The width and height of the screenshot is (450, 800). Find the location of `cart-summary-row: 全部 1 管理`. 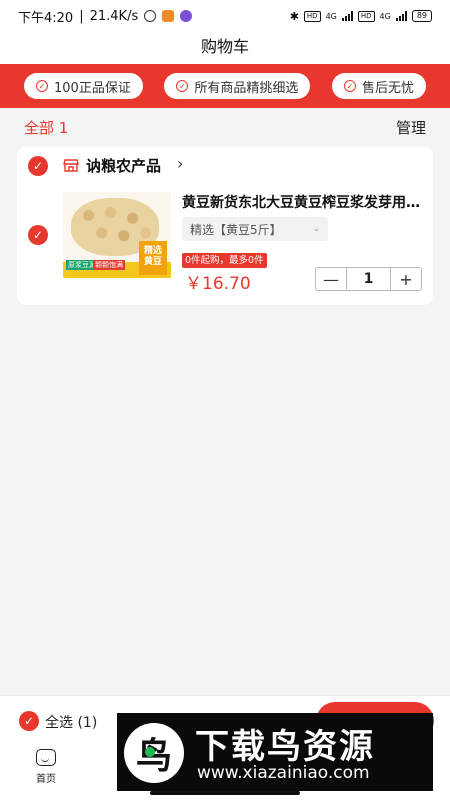

cart-summary-row: 全部 1 管理 is located at coordinates (225, 127).